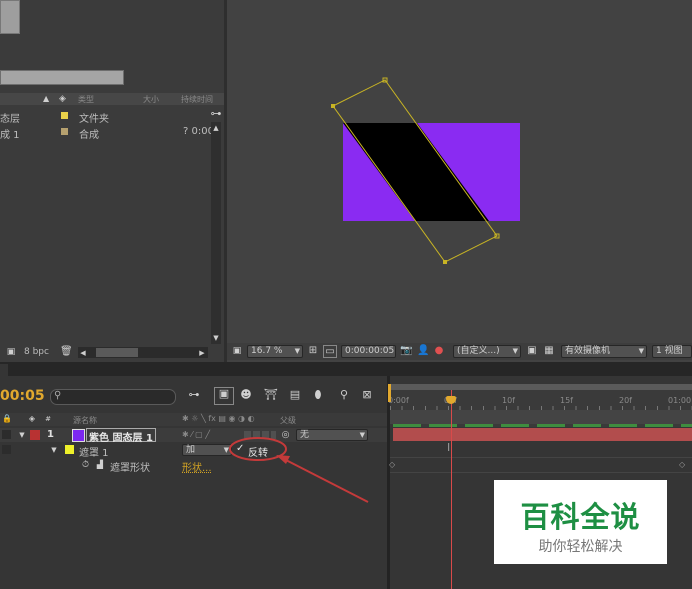 The width and height of the screenshot is (692, 589). Describe the element at coordinates (283, 459) in the screenshot. I see `annotation-arrow-head` at that location.